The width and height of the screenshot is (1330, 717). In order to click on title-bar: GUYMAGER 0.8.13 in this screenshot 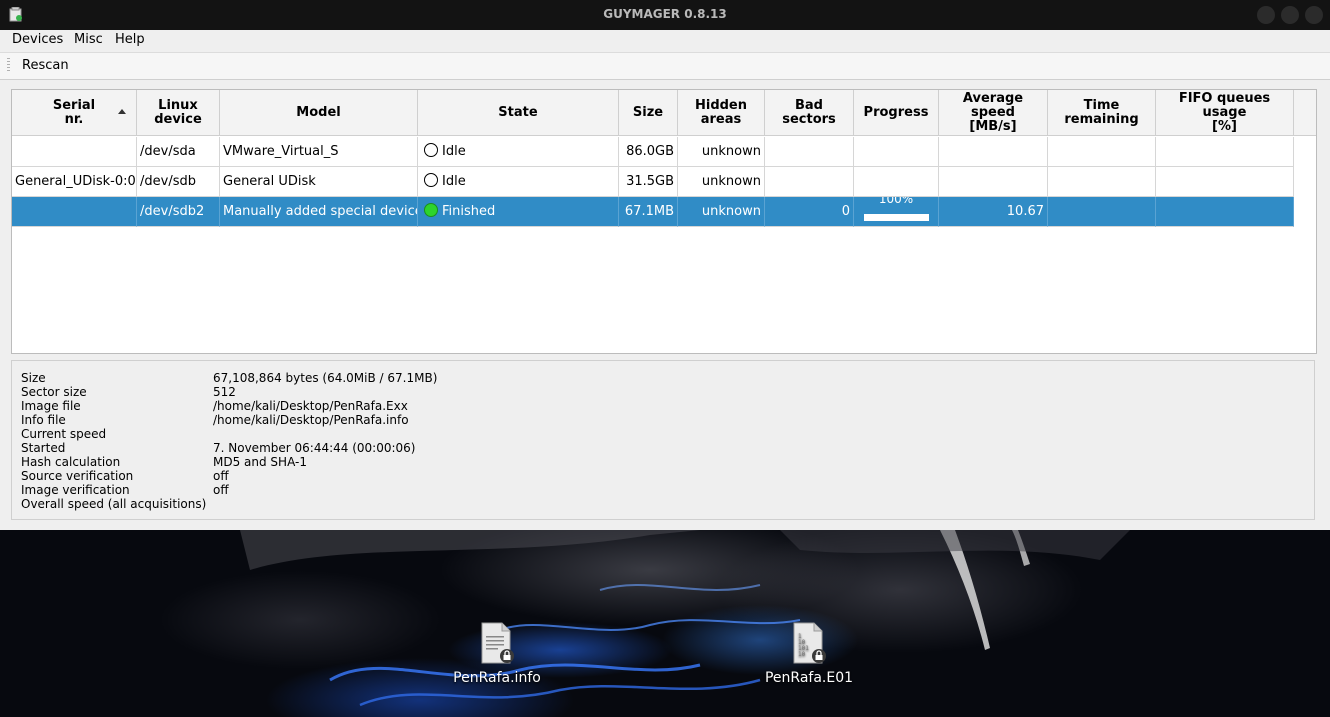, I will do `click(665, 15)`.